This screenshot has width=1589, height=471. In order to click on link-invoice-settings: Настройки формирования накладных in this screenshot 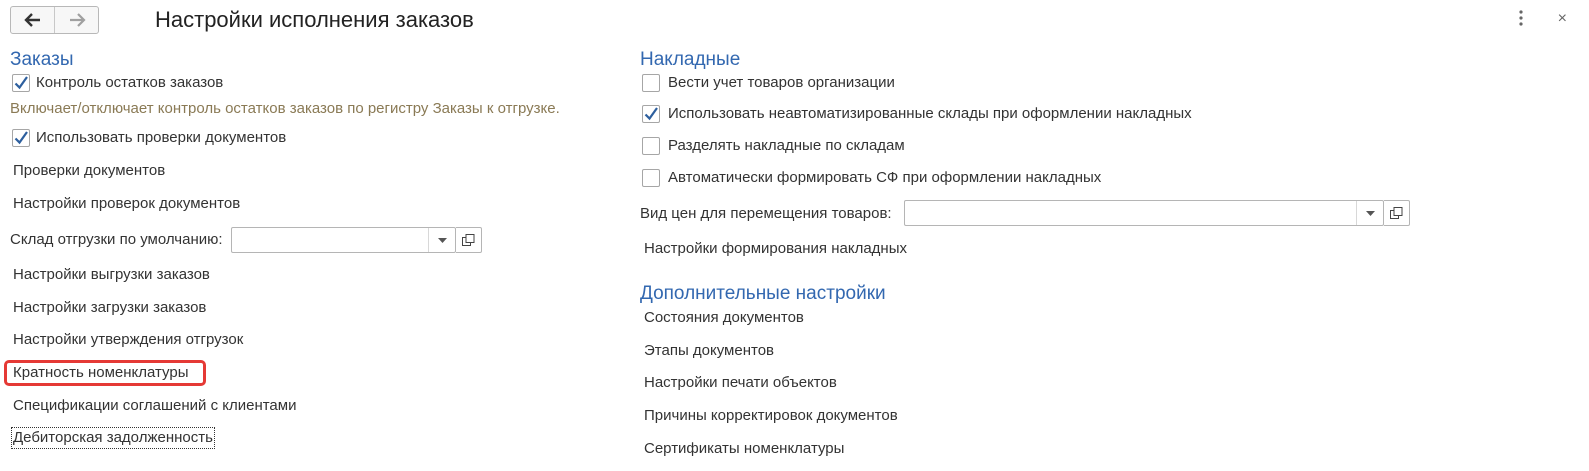, I will do `click(775, 249)`.